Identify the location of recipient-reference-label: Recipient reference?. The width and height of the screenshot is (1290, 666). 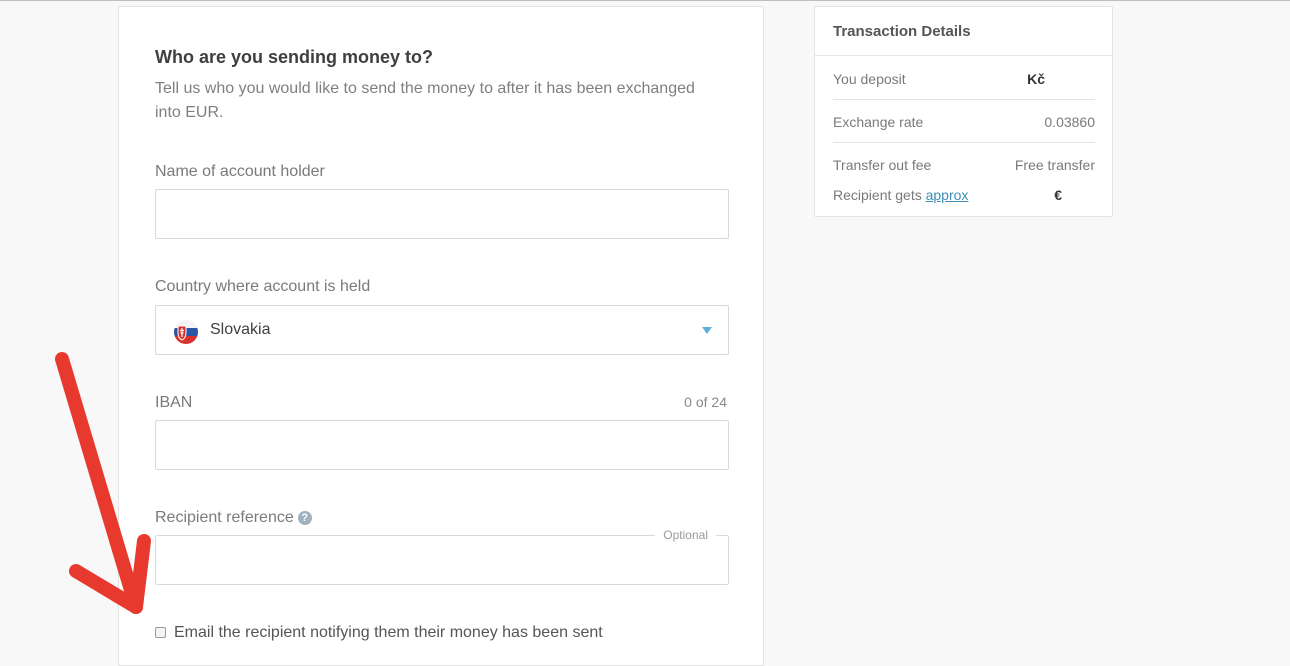
(233, 518).